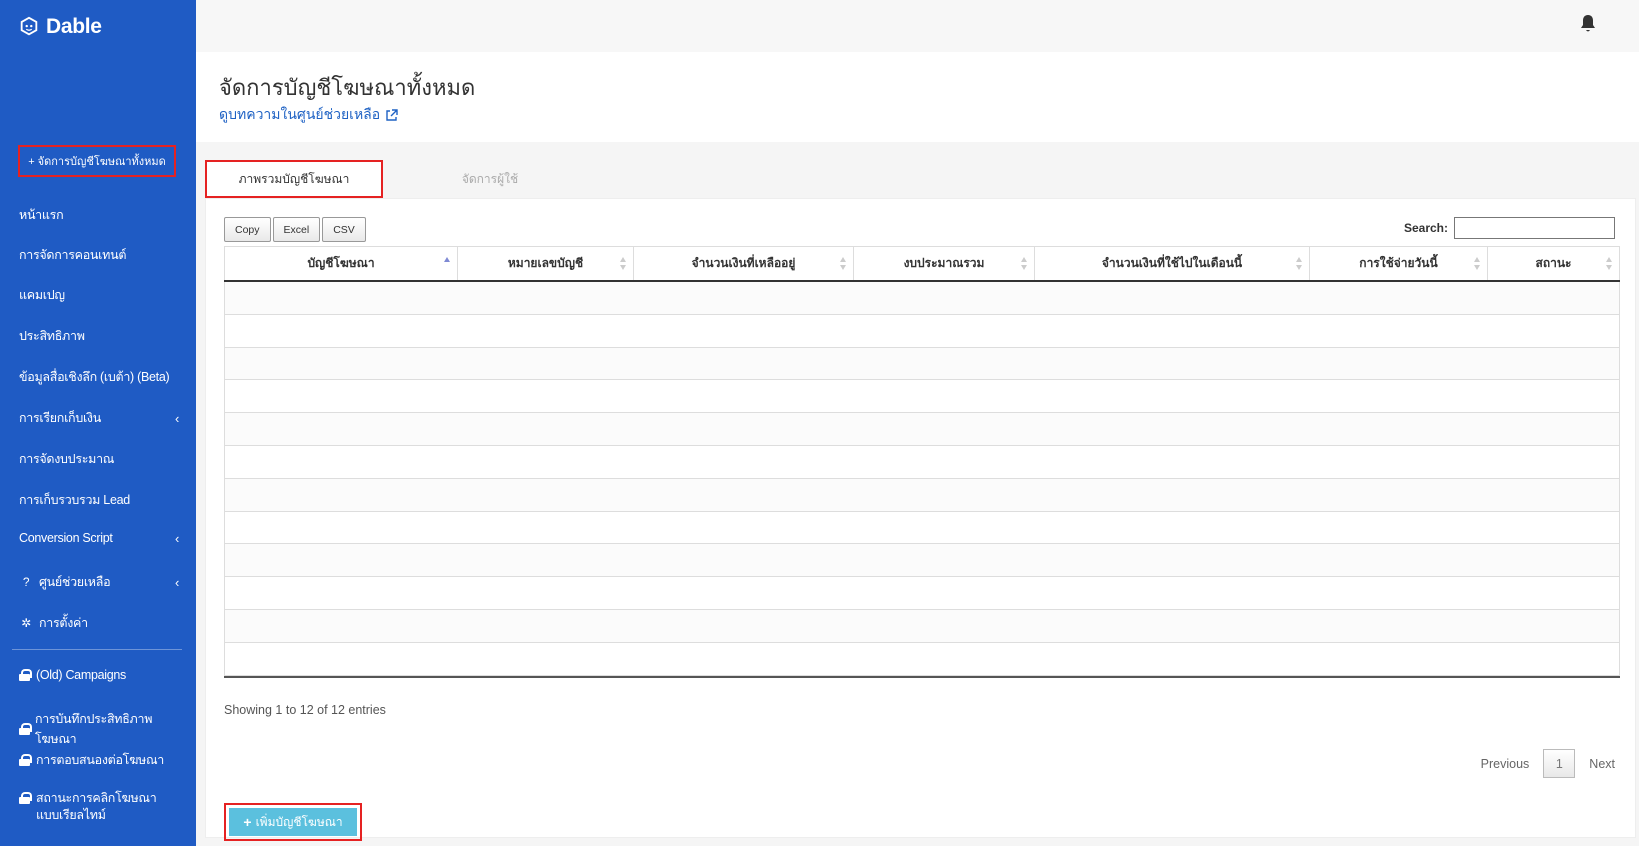 This screenshot has height=846, width=1639. Describe the element at coordinates (81, 675) in the screenshot. I see `sidebar-item-label: (Old) Campaigns` at that location.